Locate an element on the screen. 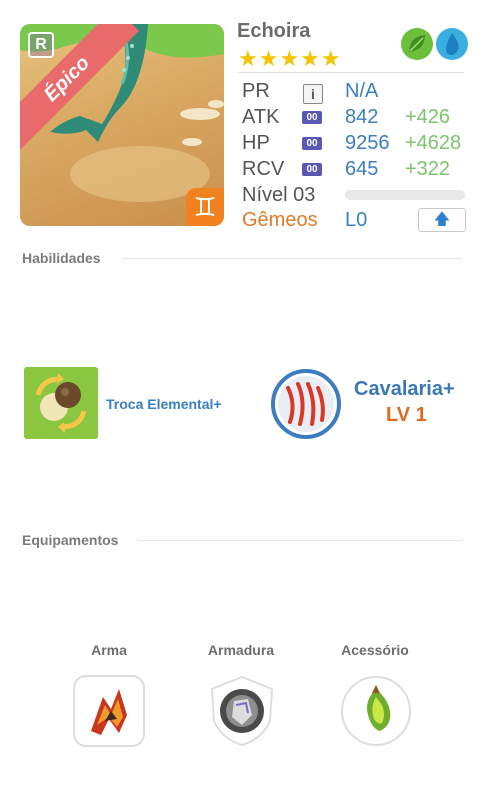 Image resolution: width=485 pixels, height=800 pixels. upgrade-button: 🡅 is located at coordinates (442, 220).